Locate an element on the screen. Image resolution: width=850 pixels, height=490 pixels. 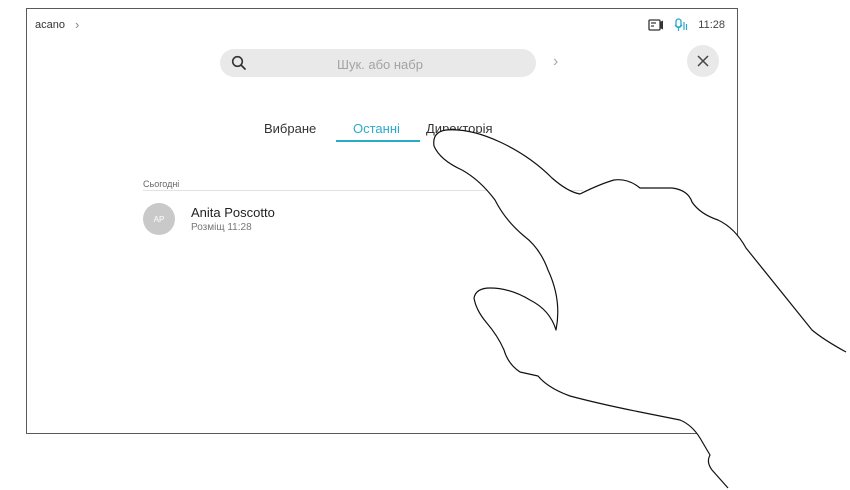
tab-favorites: Вибране is located at coordinates (290, 128).